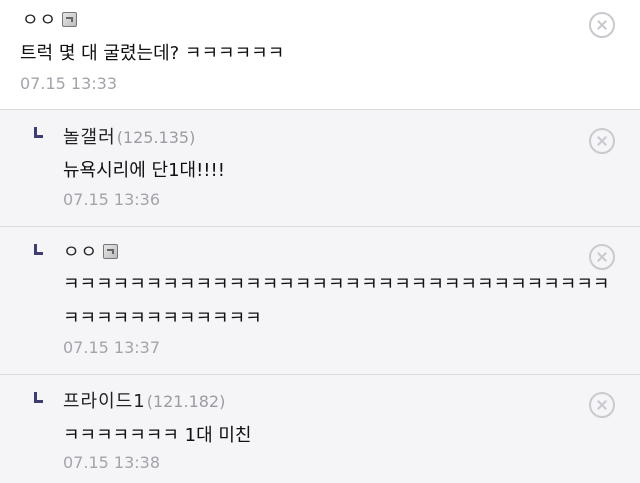 This screenshot has height=483, width=640. What do you see at coordinates (186, 401) in the screenshot?
I see `comment-ip: (121.182)` at bounding box center [186, 401].